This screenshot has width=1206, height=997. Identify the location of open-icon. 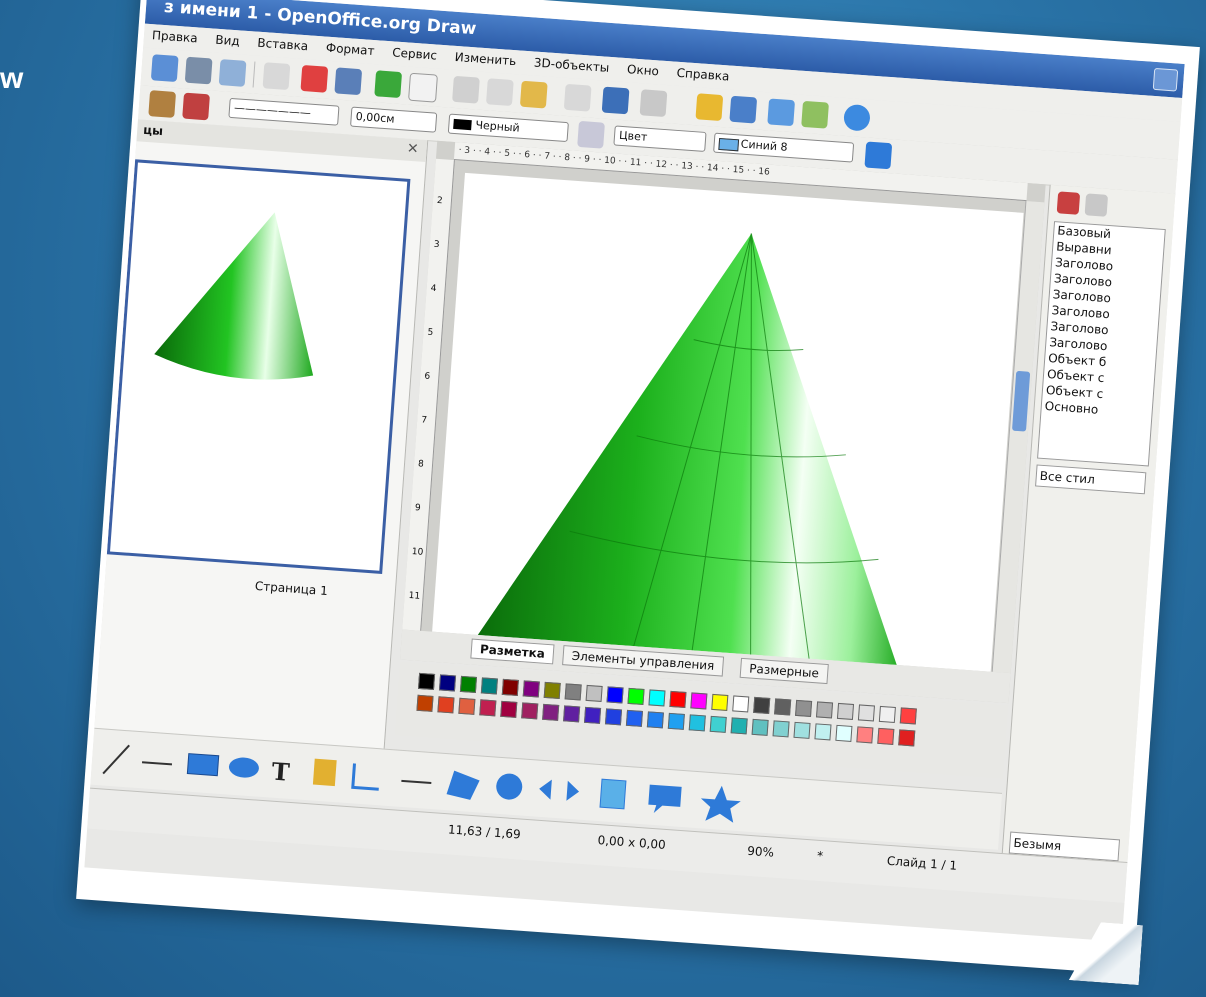
(164, 68).